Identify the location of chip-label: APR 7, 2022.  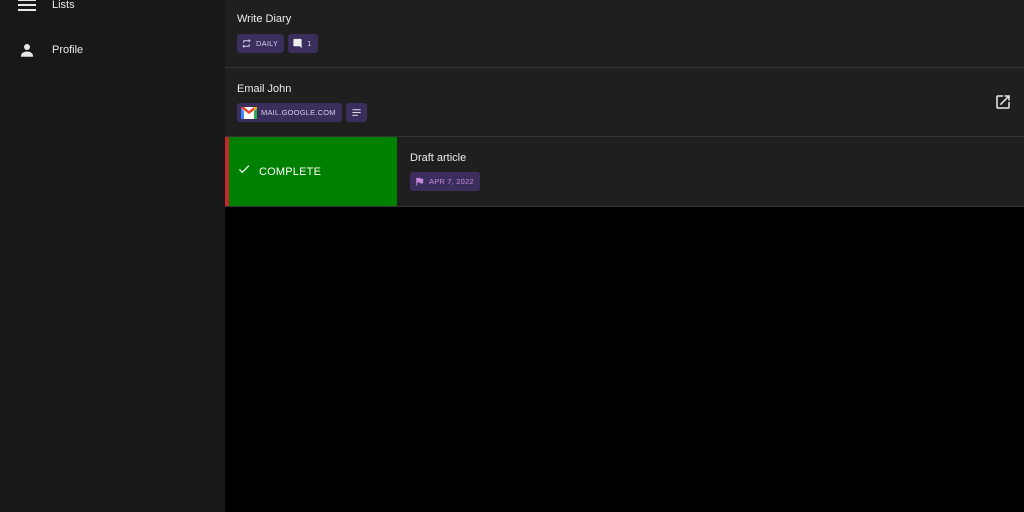
(451, 181).